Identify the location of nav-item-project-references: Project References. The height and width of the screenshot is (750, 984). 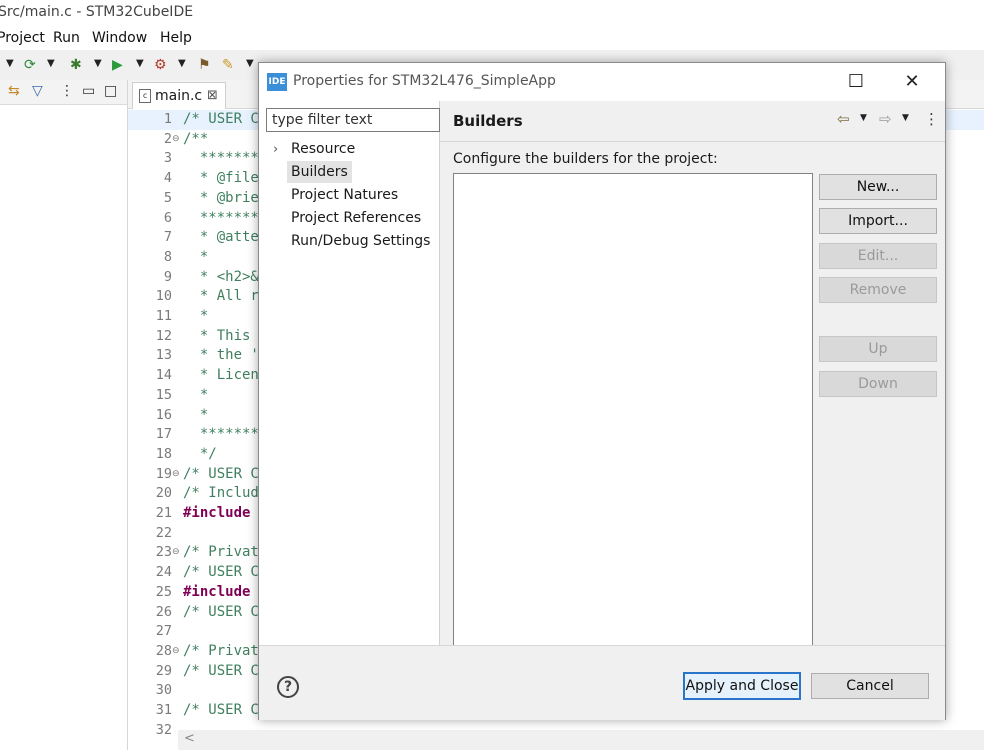
(356, 218).